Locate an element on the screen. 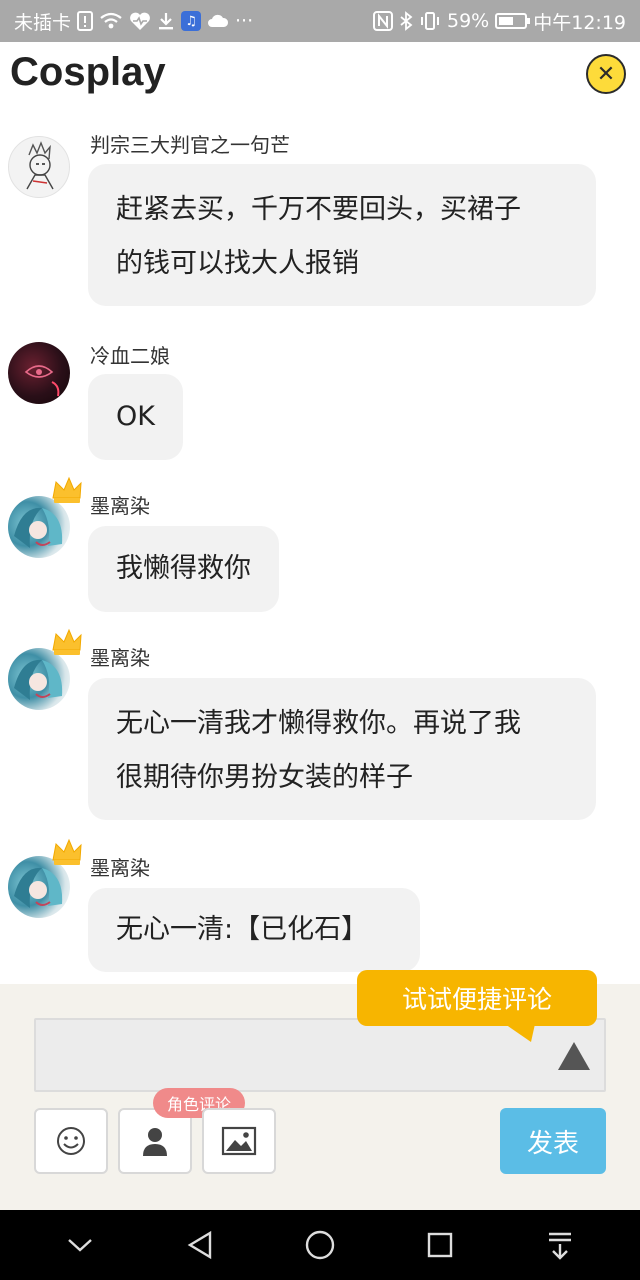 The image size is (640, 1280). more-notifications: ··· is located at coordinates (244, 21).